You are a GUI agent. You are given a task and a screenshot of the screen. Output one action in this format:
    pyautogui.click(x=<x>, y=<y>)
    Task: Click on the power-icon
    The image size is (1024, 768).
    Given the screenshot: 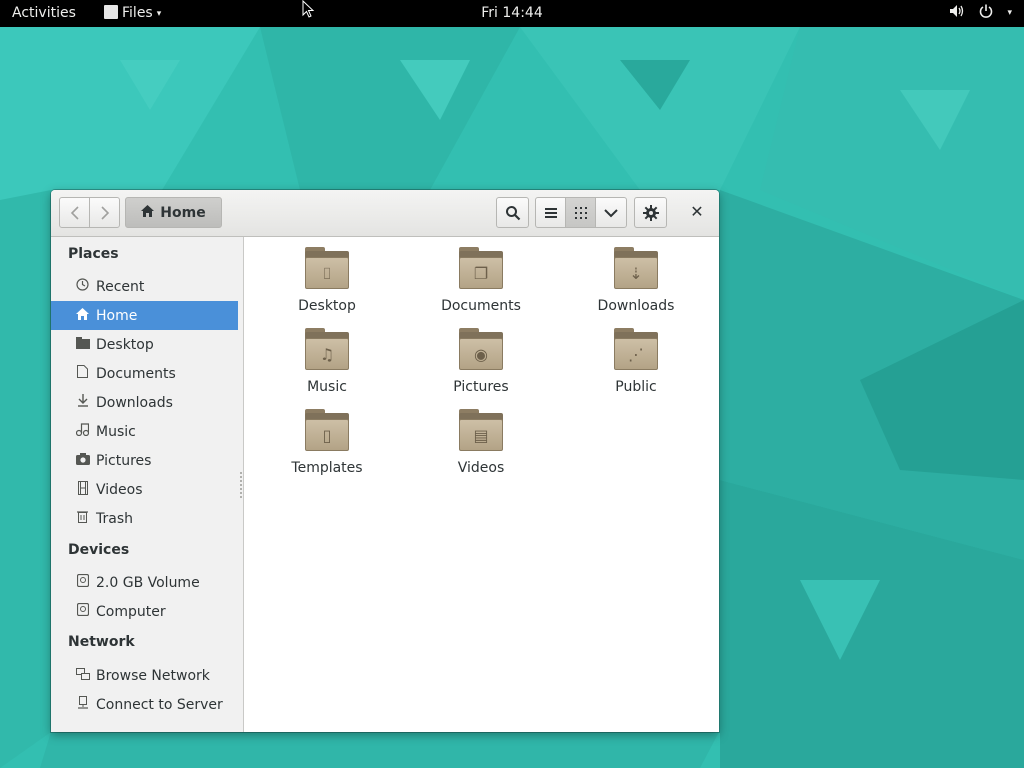 What is the action you would take?
    pyautogui.click(x=986, y=13)
    